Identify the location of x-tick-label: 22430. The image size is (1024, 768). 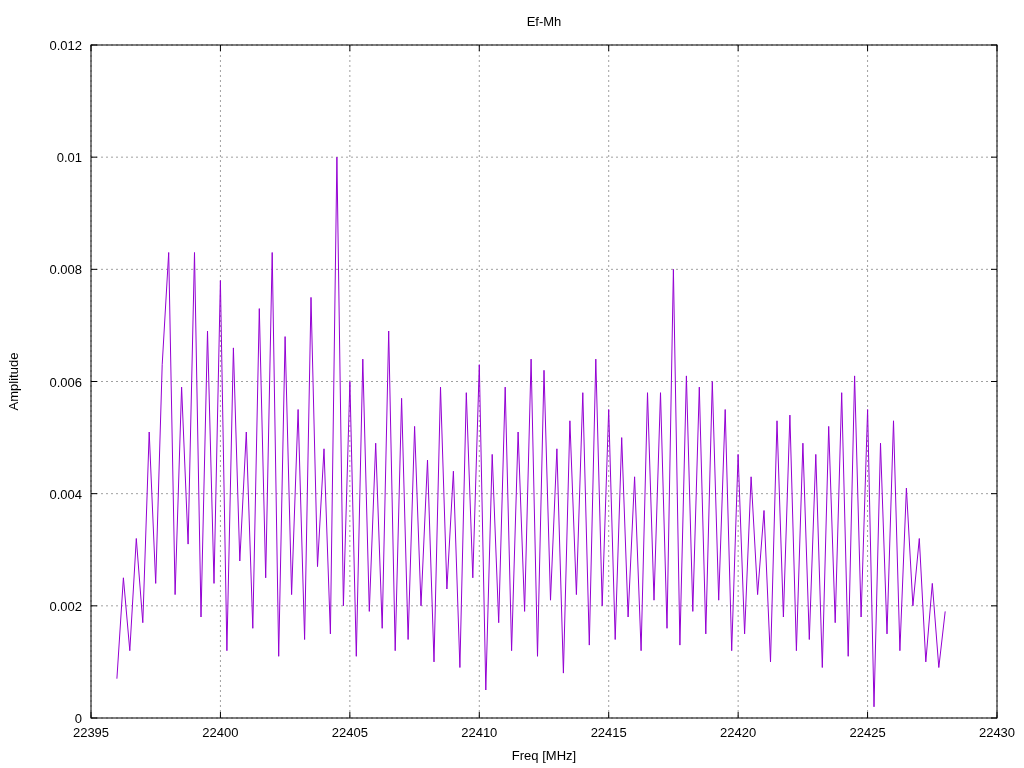
(997, 732).